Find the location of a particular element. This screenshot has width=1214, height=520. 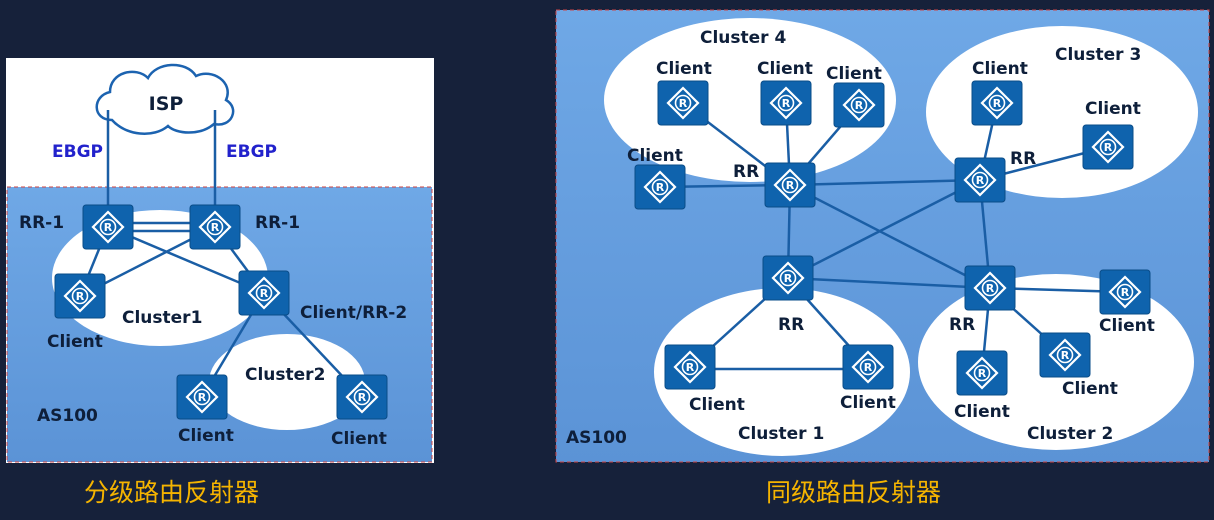

cluster2-client-left-label: Client is located at coordinates (206, 436).